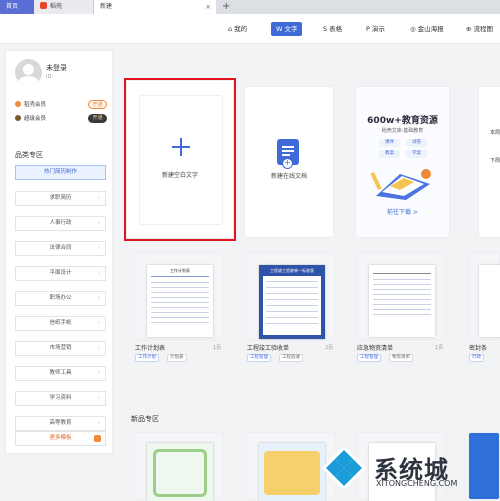 This screenshot has width=500, height=501. What do you see at coordinates (43, 5) in the screenshot?
I see `docer-logo-icon` at bounding box center [43, 5].